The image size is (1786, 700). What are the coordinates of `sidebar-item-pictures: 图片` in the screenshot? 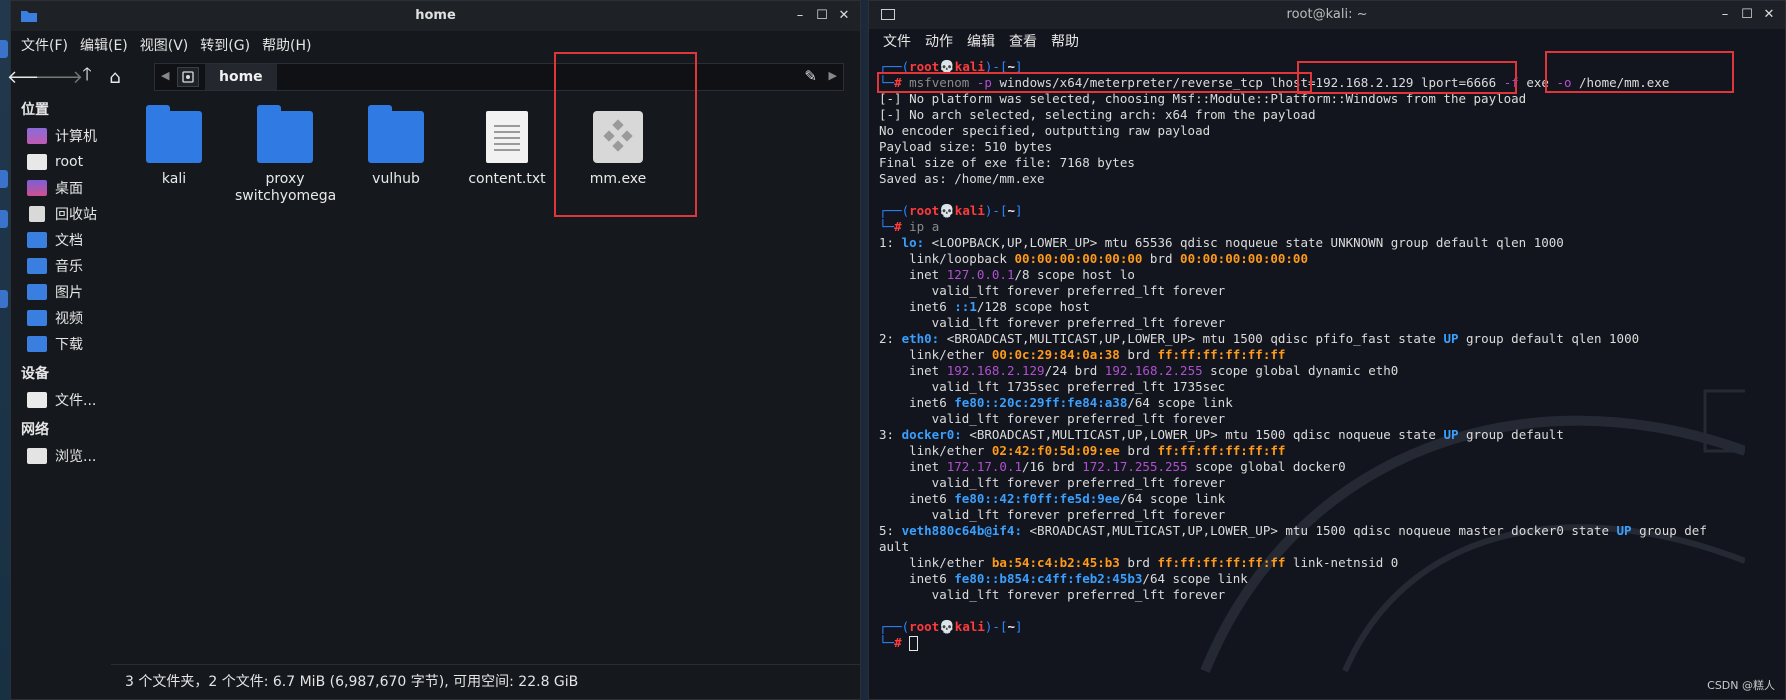 It's located at (61, 292).